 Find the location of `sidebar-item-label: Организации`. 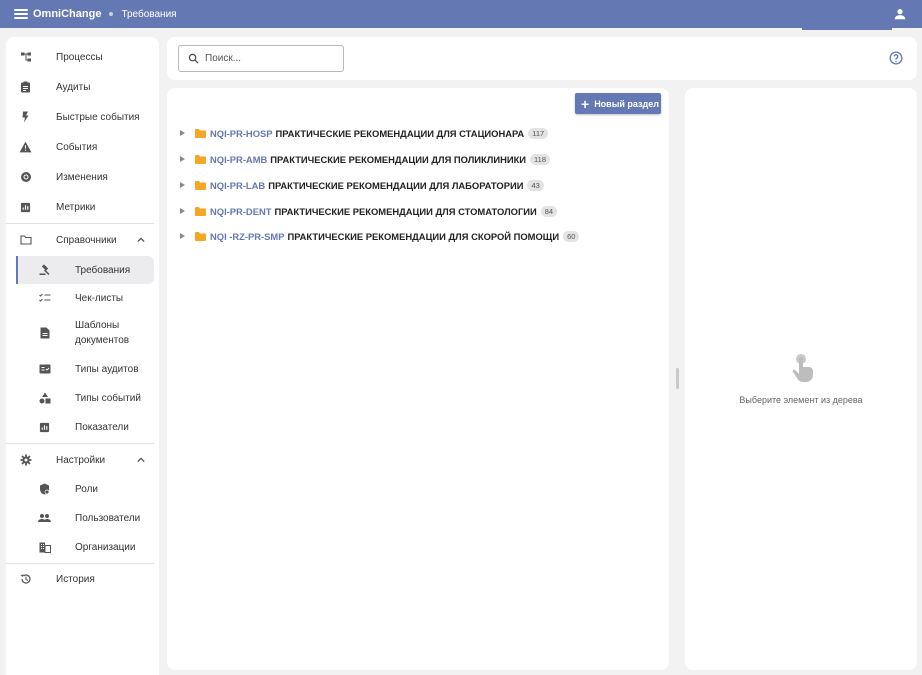

sidebar-item-label: Организации is located at coordinates (105, 547).